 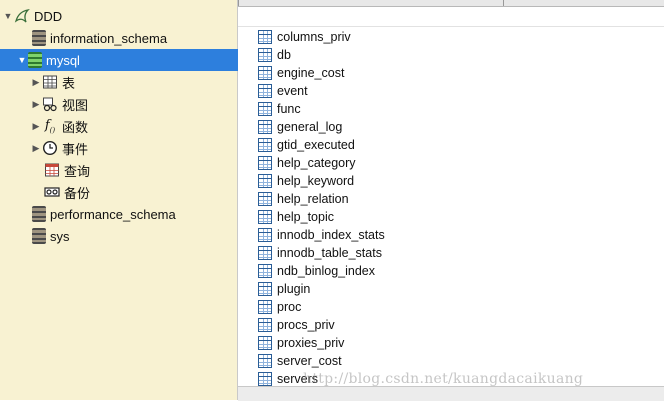 I want to click on table-name: help_relation, so click(x=313, y=199).